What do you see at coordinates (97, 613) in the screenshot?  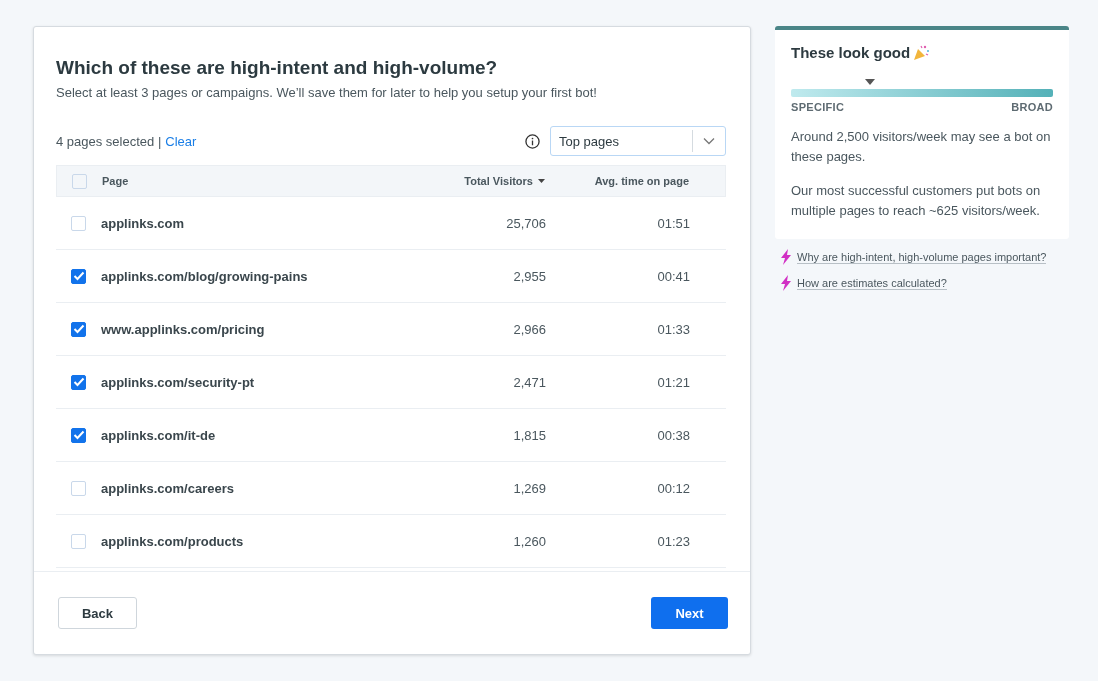 I see `back-button: Back` at bounding box center [97, 613].